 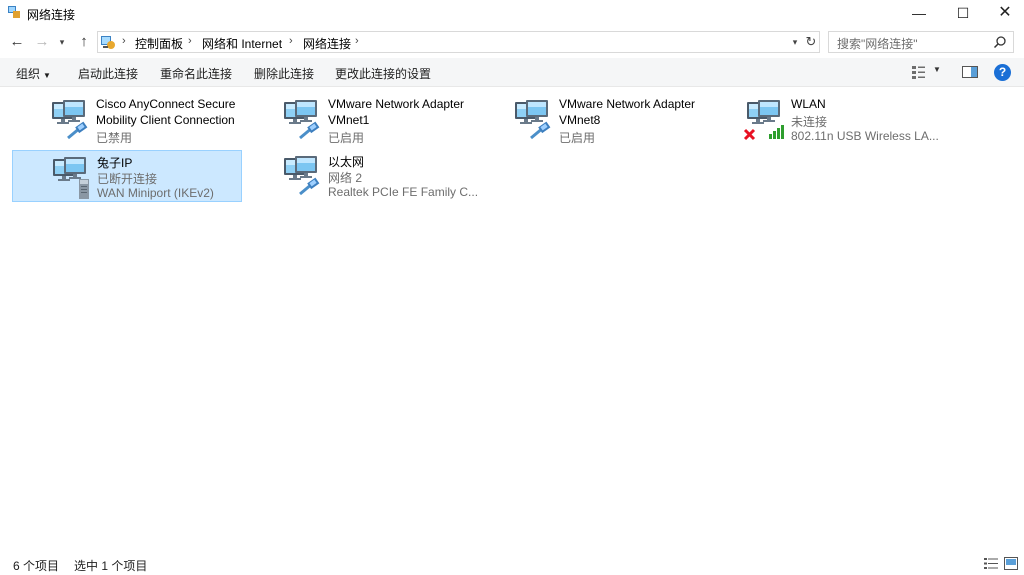 I want to click on minimize-button: —, so click(x=919, y=13).